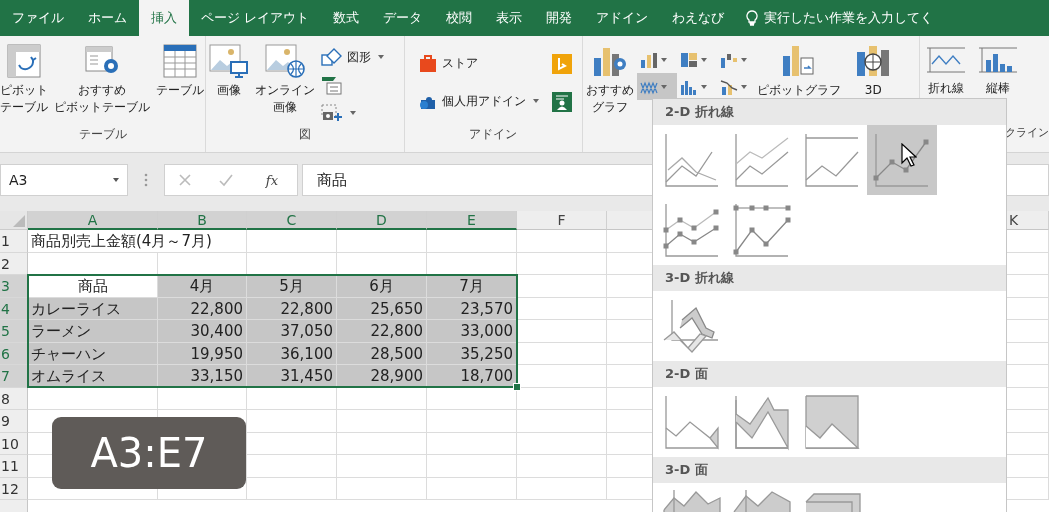 The height and width of the screenshot is (512, 1049). What do you see at coordinates (657, 86) in the screenshot?
I see `line-chart-button` at bounding box center [657, 86].